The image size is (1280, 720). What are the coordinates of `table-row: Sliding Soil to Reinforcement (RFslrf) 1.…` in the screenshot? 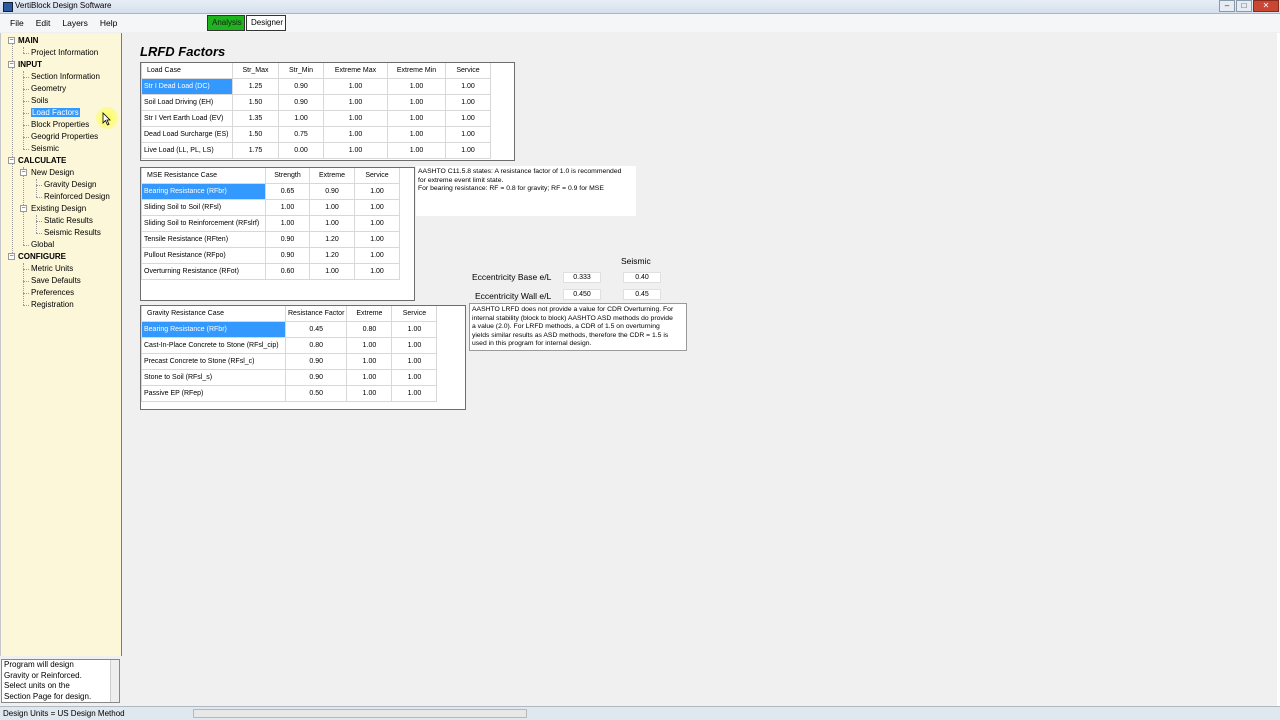 It's located at (270, 223).